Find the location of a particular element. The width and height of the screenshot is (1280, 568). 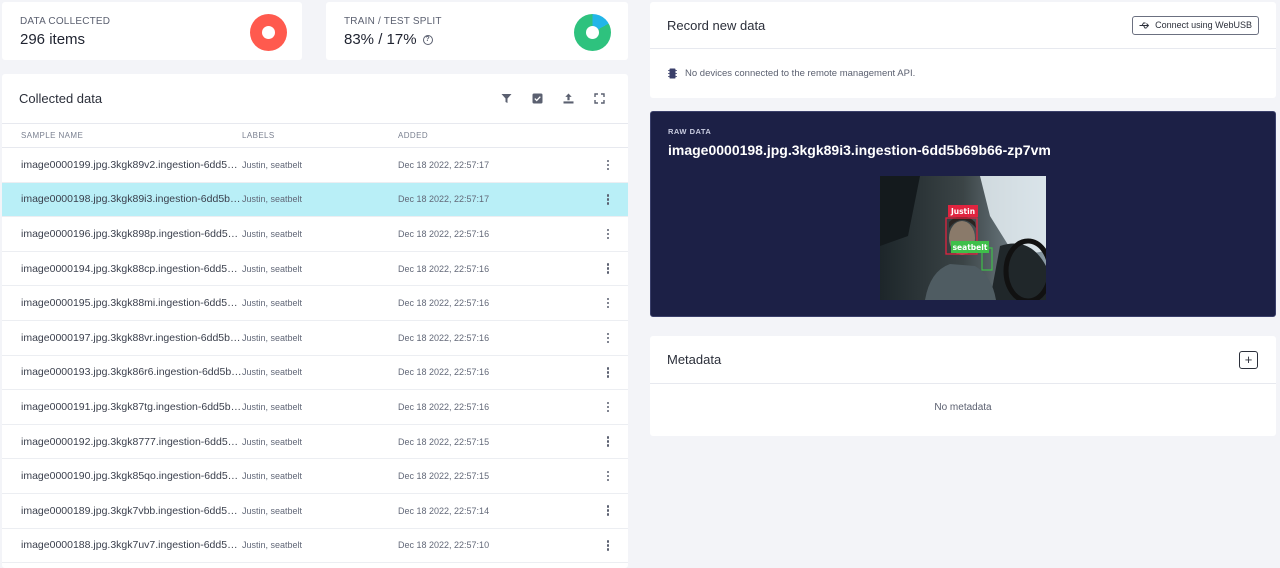

raw-data-kicker: RAW DATA is located at coordinates (690, 131).